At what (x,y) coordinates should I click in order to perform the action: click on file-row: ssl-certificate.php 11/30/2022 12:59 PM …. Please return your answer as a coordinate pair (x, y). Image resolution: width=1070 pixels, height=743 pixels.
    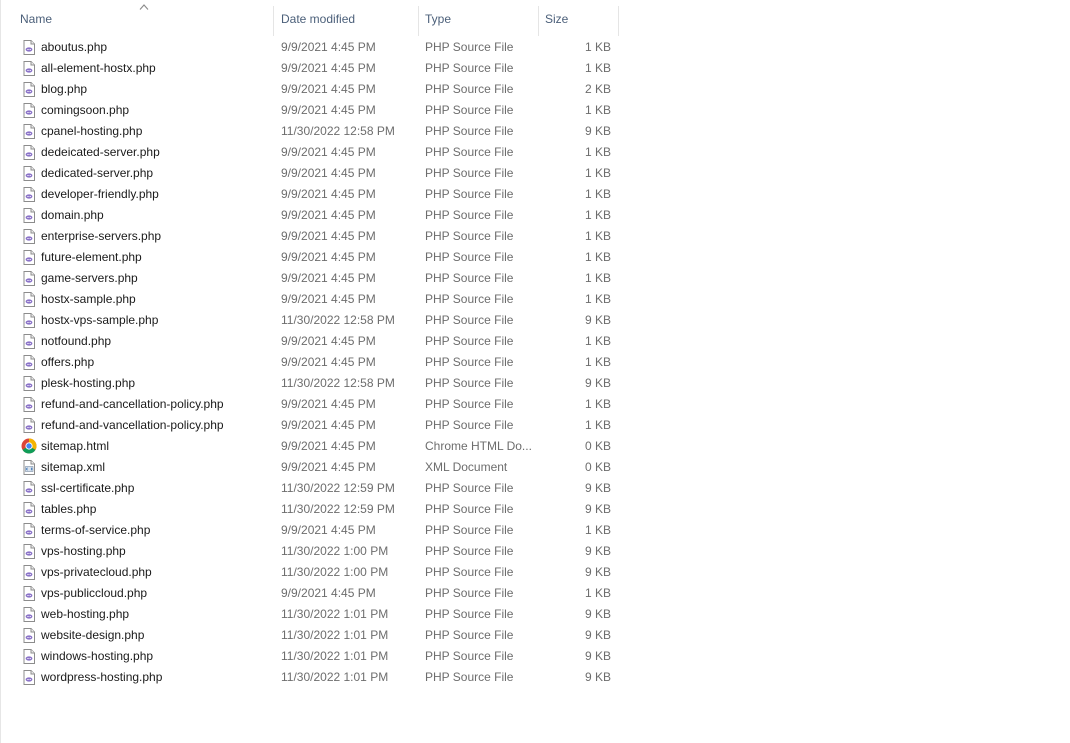
    Looking at the image, I should click on (310, 488).